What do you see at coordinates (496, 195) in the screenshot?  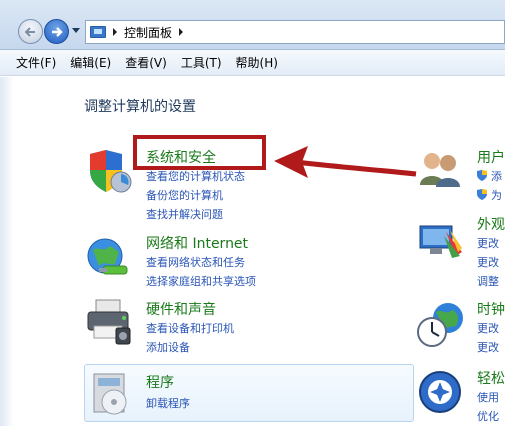 I see `link-user-for: 为` at bounding box center [496, 195].